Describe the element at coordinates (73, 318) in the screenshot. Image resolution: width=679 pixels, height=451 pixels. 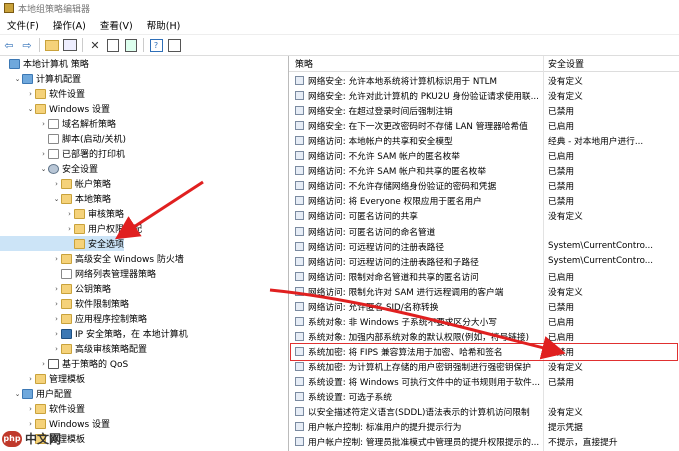
I see `tree-node: › 应用程序控制策略` at that location.